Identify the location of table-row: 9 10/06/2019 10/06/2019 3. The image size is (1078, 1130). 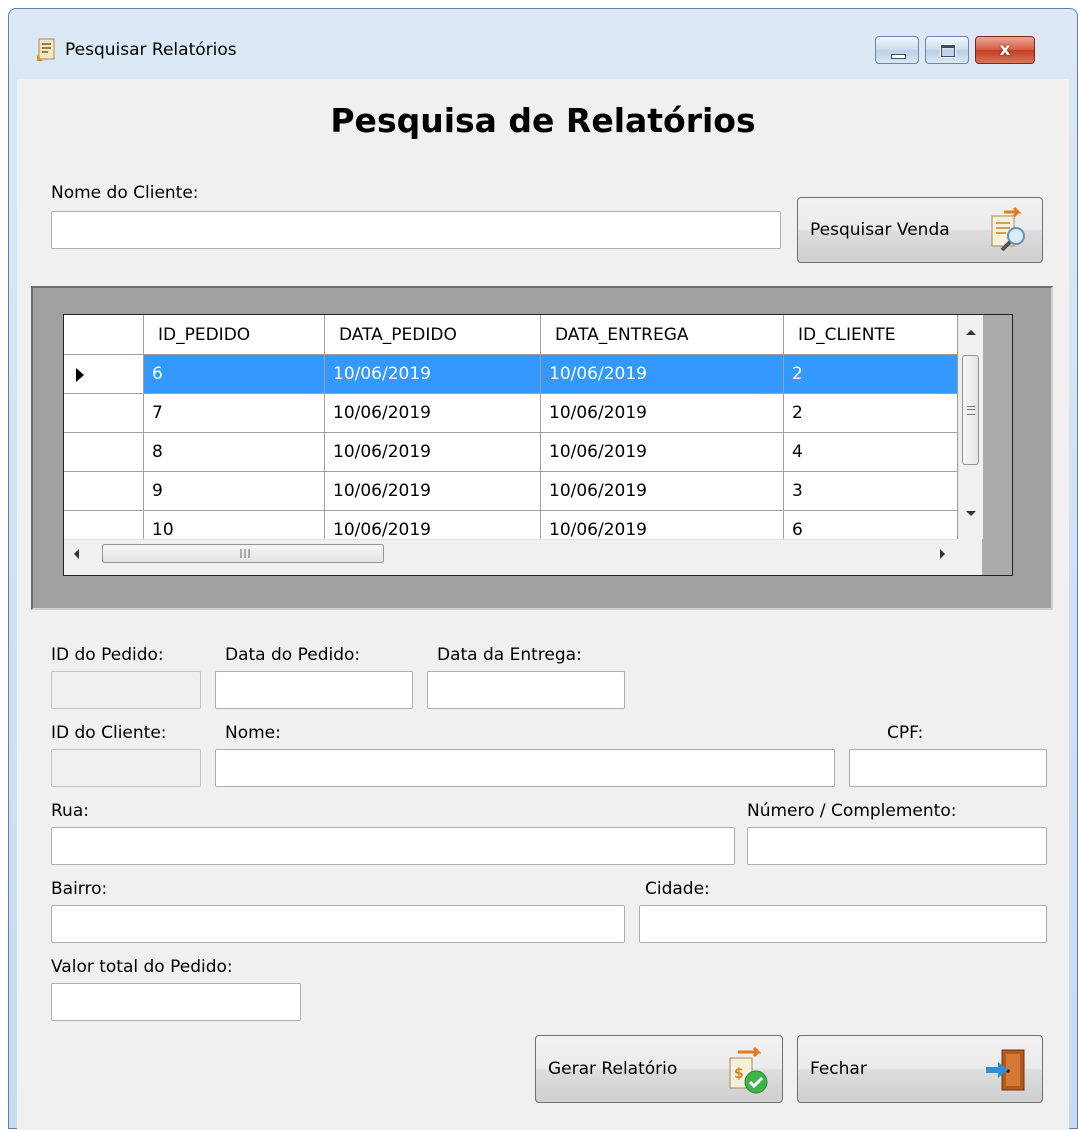
(511, 491).